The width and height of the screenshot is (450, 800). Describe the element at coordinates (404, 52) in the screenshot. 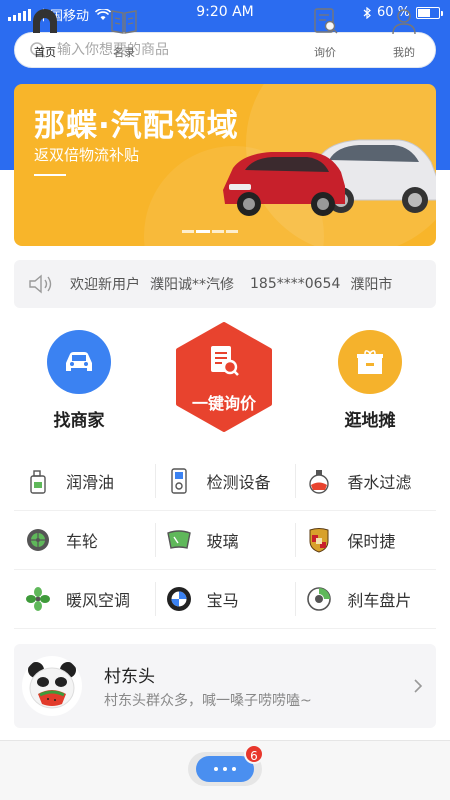

I see `tab-label: 我的` at that location.